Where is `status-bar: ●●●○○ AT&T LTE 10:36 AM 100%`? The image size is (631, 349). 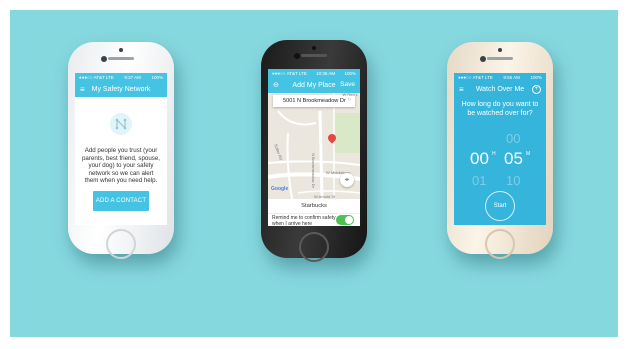
status-bar: ●●●○○ AT&T LTE 10:36 AM 100% is located at coordinates (314, 73).